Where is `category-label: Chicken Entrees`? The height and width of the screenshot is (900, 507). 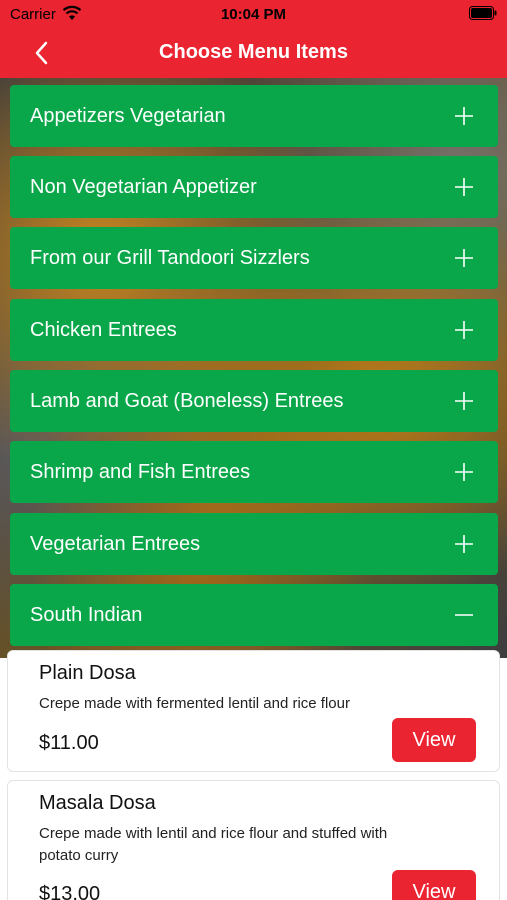
category-label: Chicken Entrees is located at coordinates (103, 330).